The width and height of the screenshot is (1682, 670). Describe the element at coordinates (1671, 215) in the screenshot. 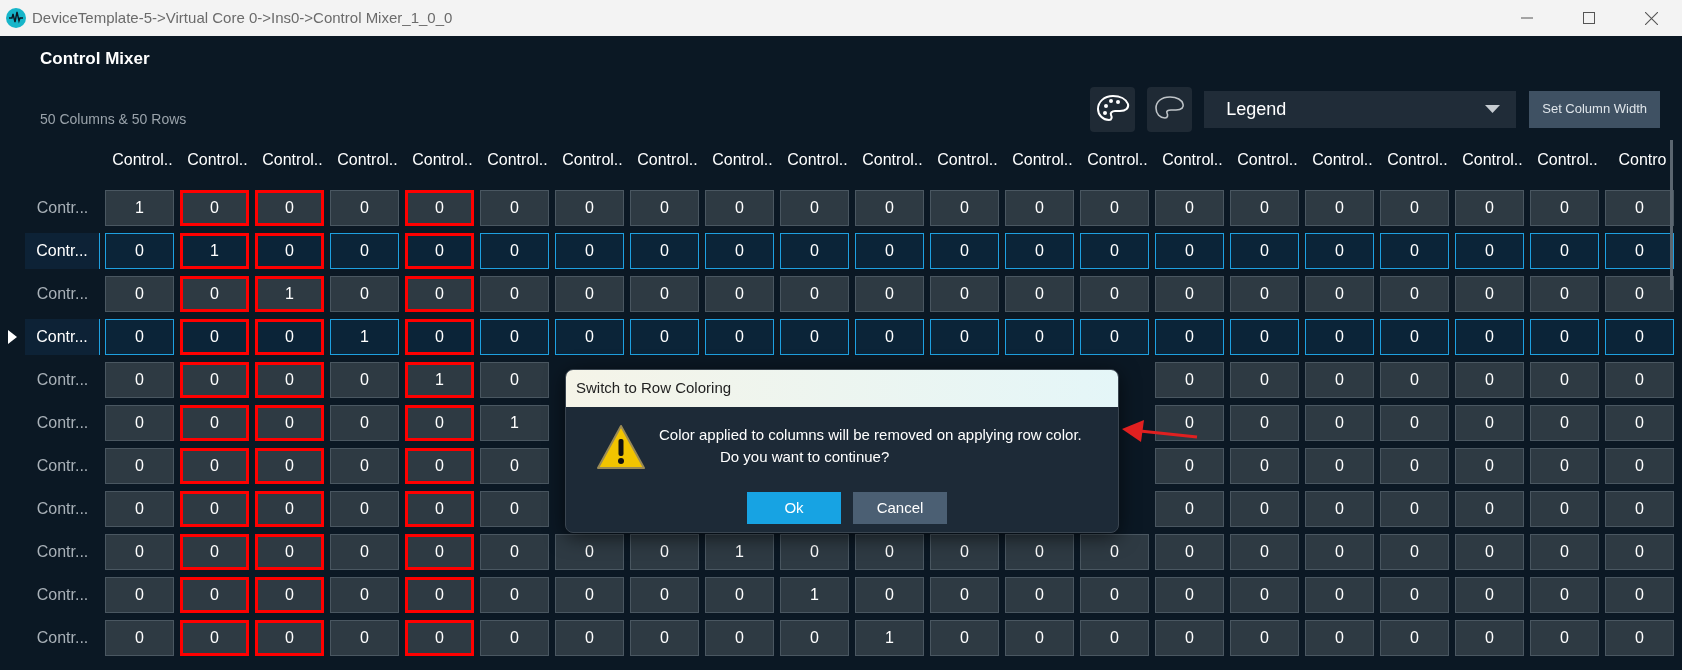

I see `scrollbar-thumb` at that location.